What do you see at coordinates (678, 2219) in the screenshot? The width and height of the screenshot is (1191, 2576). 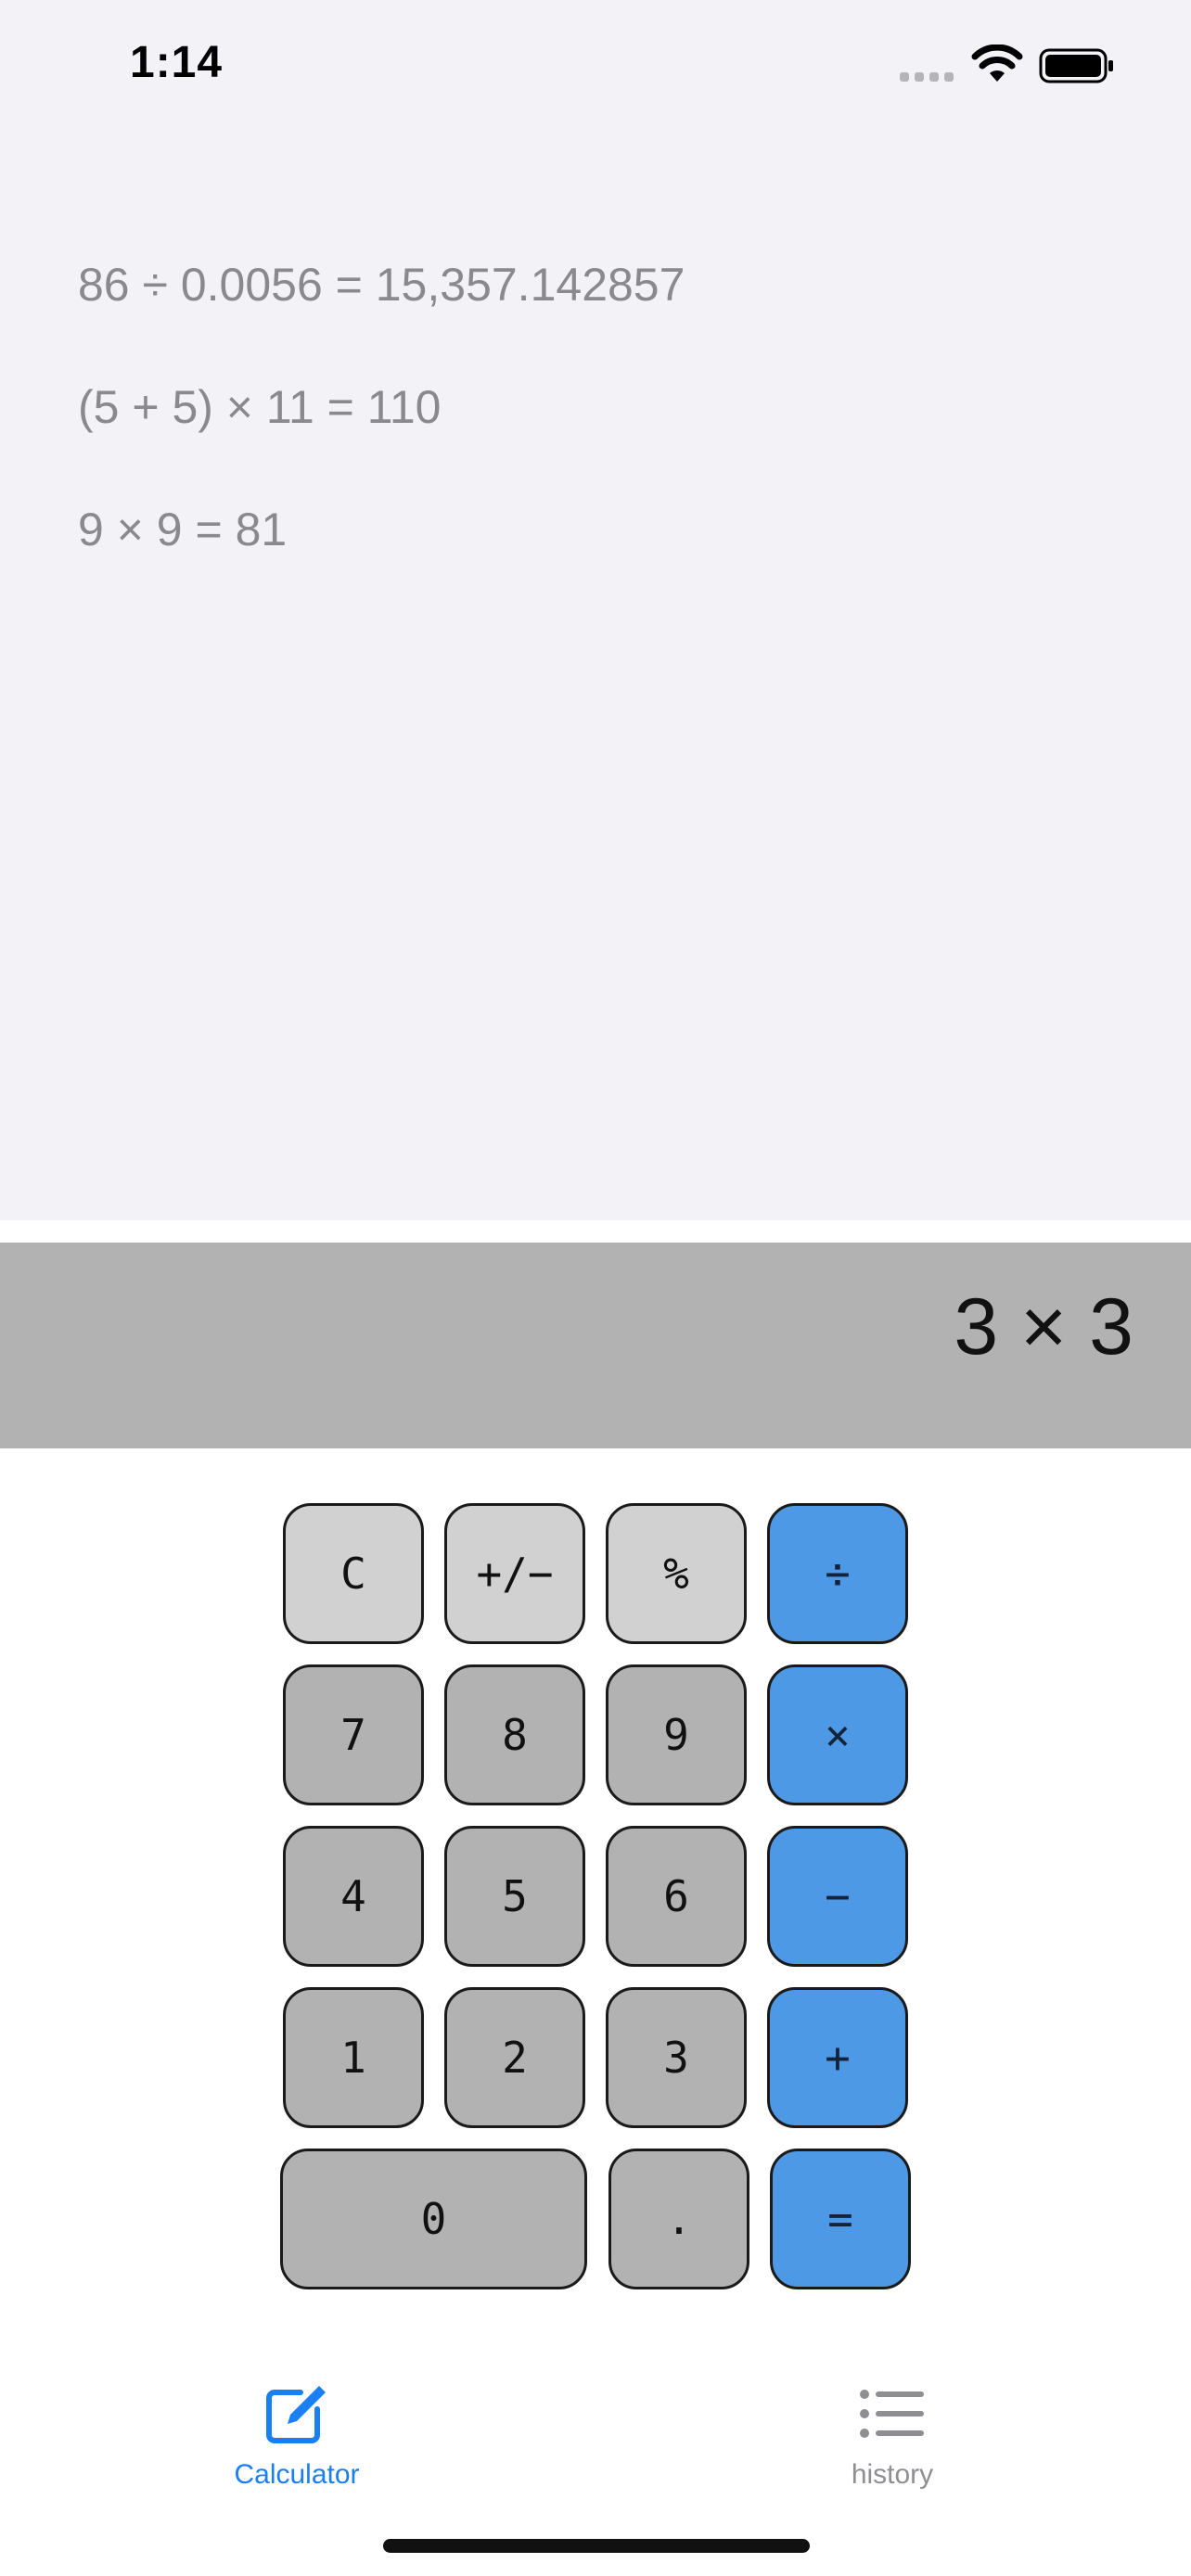 I see `decimal-button: .` at bounding box center [678, 2219].